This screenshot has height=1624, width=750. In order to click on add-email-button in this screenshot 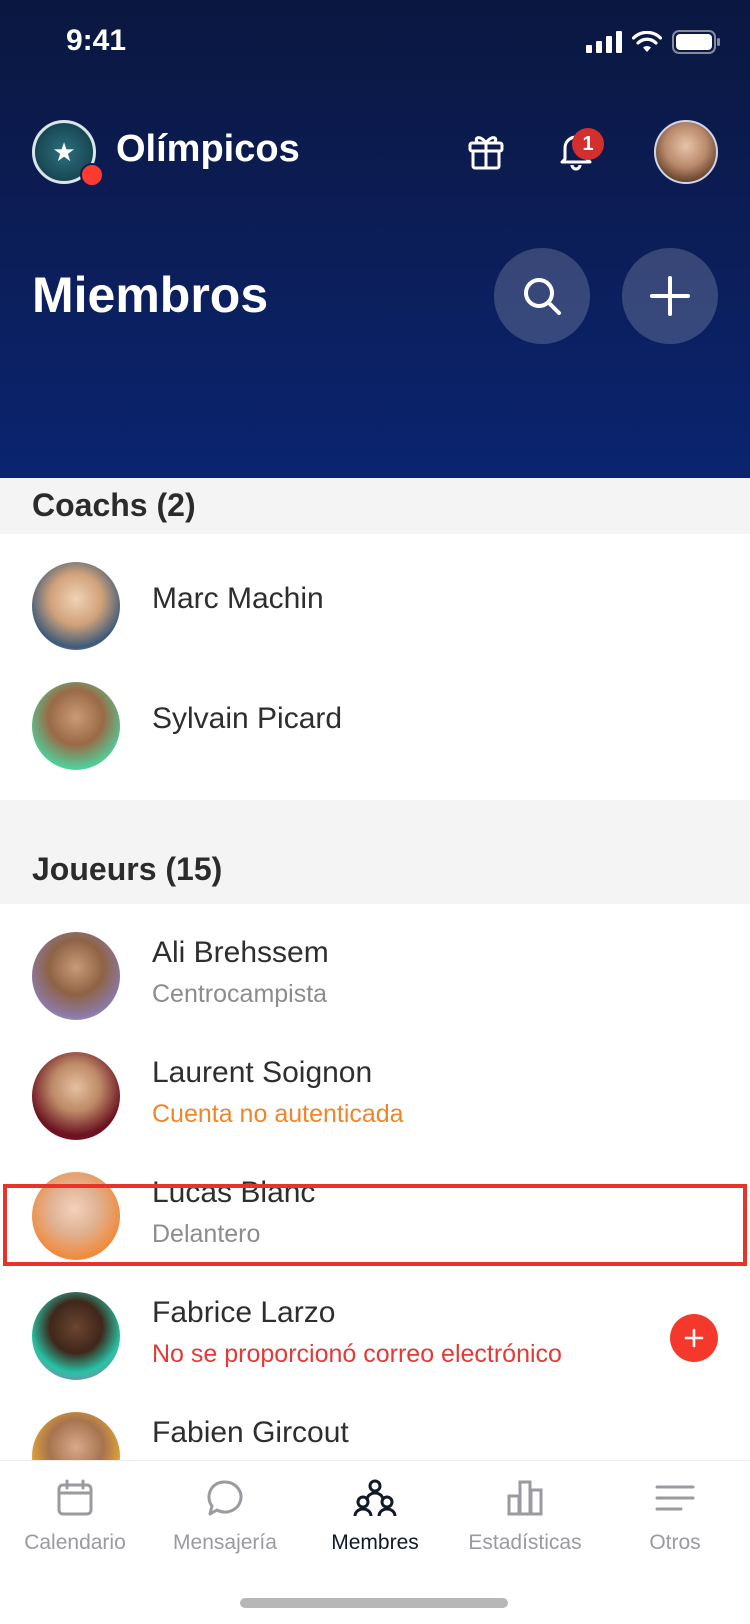, I will do `click(694, 1338)`.